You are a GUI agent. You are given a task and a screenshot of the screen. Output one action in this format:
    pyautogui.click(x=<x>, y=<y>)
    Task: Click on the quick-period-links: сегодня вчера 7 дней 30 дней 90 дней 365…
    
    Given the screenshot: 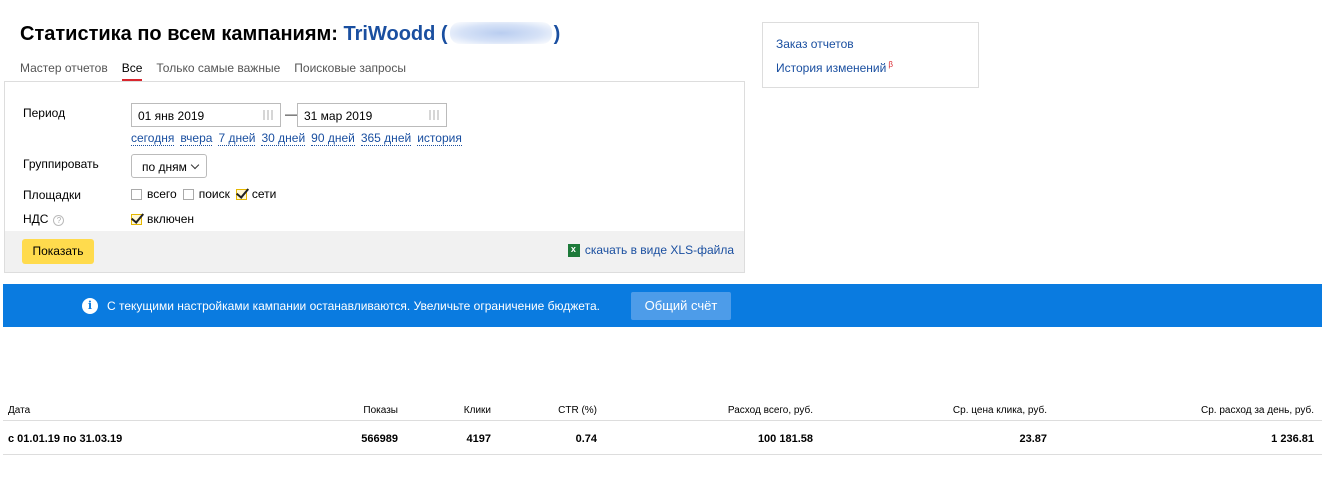 What is the action you would take?
    pyautogui.click(x=296, y=138)
    